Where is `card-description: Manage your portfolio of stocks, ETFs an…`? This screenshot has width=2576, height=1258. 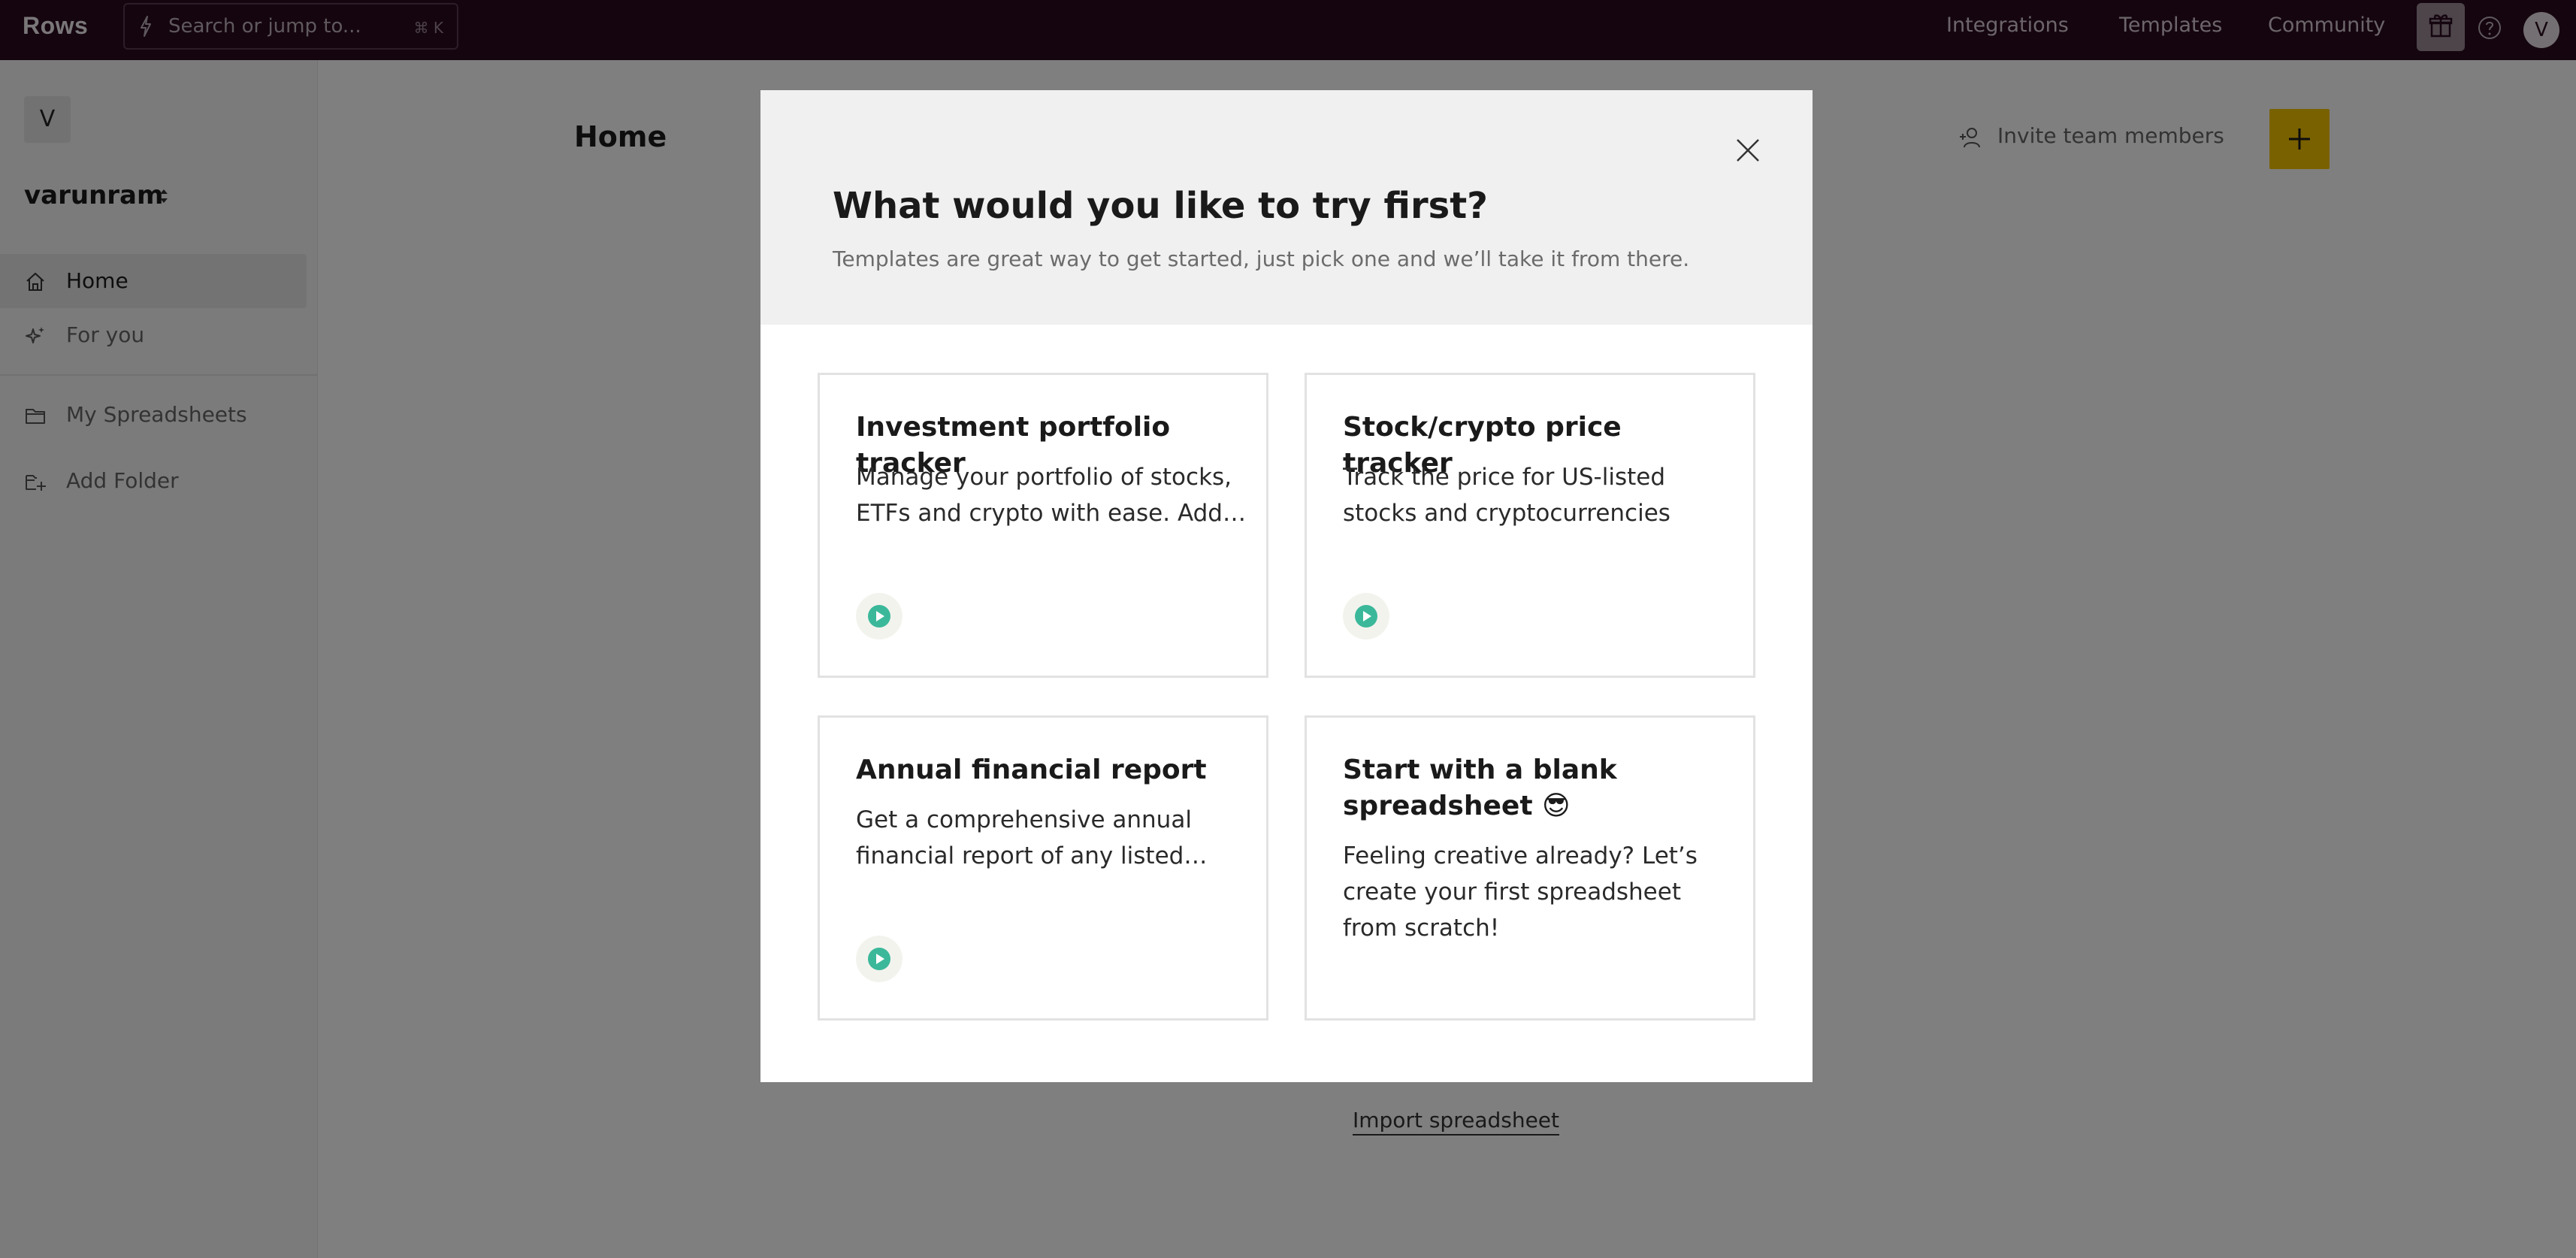 card-description: Manage your portfolio of stocks, ETFs an… is located at coordinates (1044, 495).